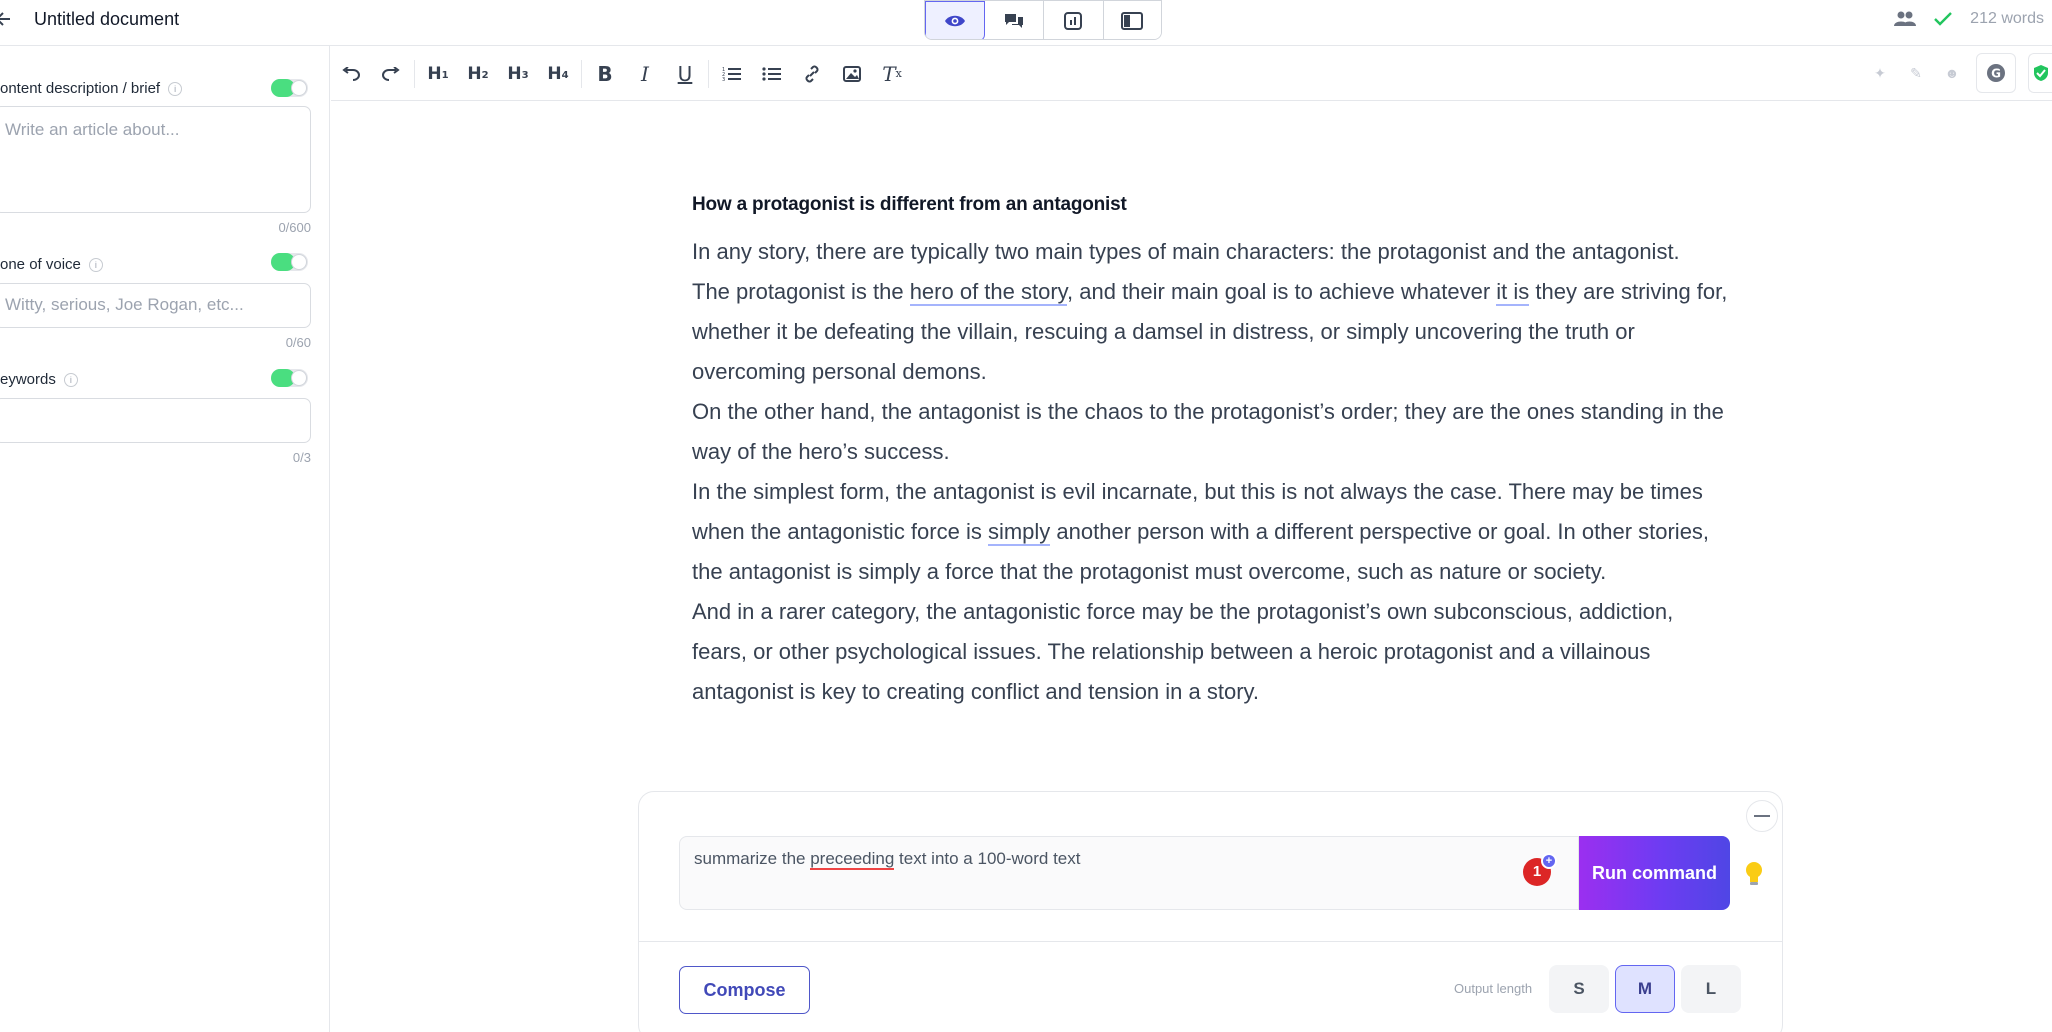 The image size is (2052, 1032). Describe the element at coordinates (518, 74) in the screenshot. I see `heading-3-button: H3` at that location.